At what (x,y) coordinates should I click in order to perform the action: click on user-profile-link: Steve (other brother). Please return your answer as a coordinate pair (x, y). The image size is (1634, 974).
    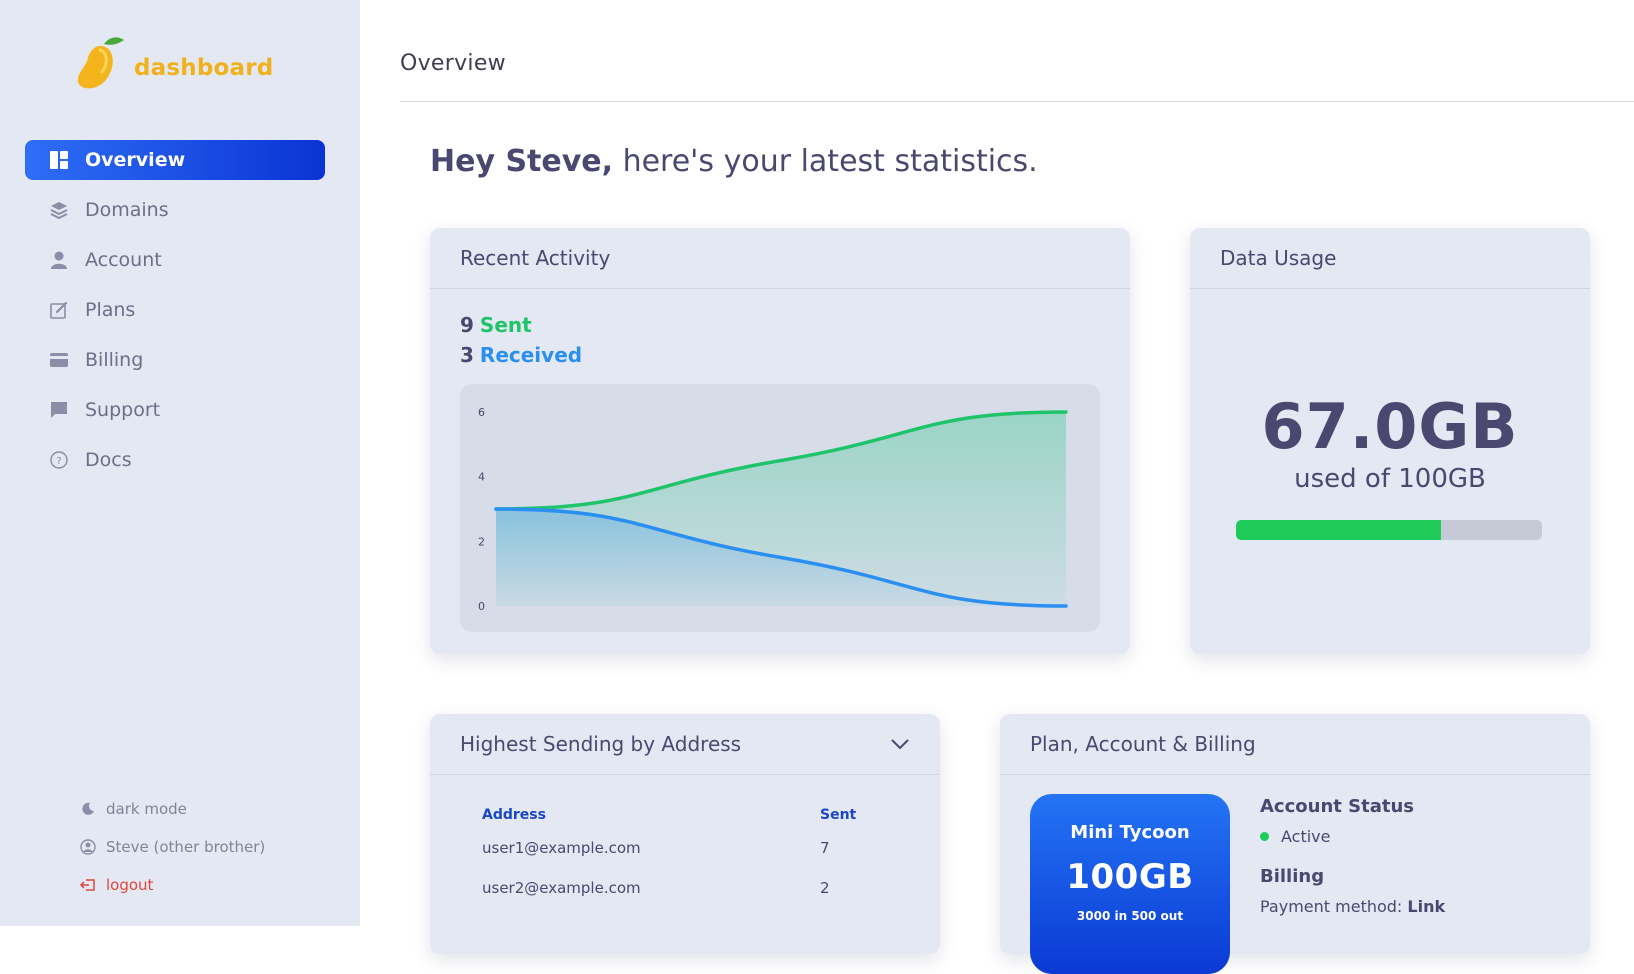
    Looking at the image, I should click on (172, 847).